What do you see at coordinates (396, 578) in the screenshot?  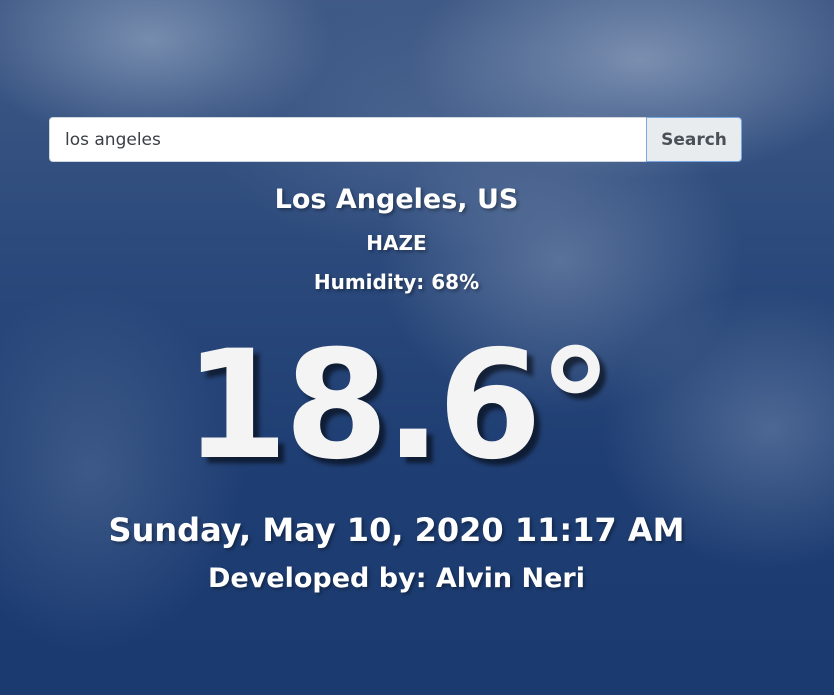 I see `developer-credit: Developed by: Alvin Neri` at bounding box center [396, 578].